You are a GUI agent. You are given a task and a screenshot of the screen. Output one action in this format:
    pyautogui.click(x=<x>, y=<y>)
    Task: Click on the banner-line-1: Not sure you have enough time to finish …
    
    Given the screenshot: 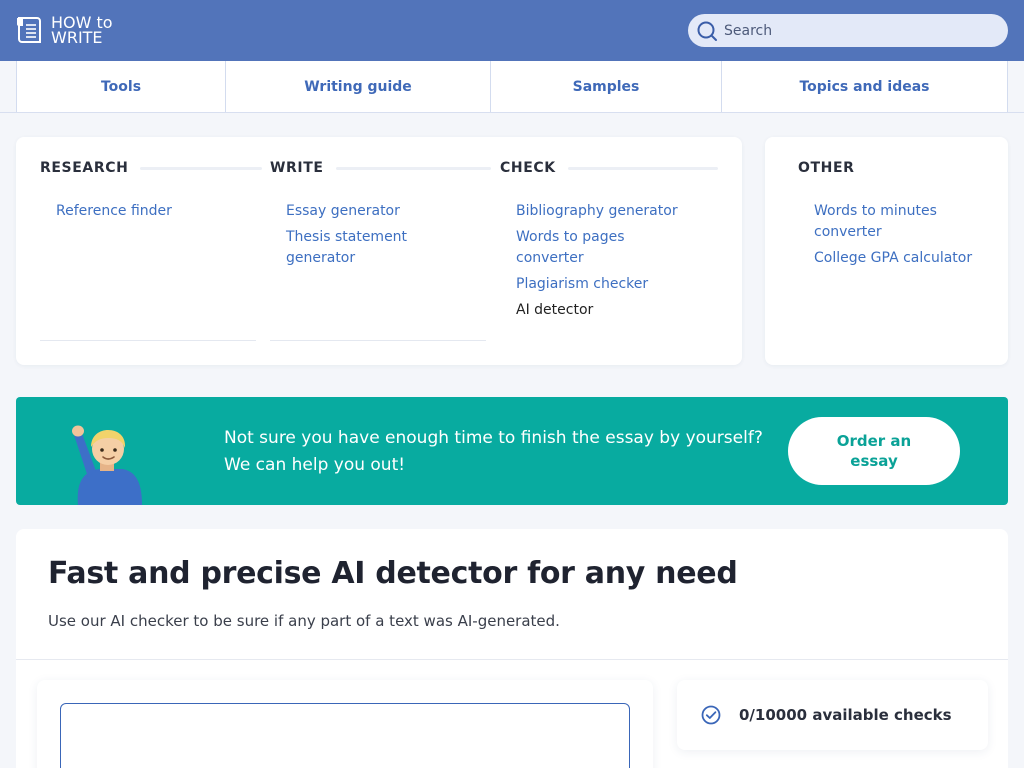 What is the action you would take?
    pyautogui.click(x=493, y=438)
    